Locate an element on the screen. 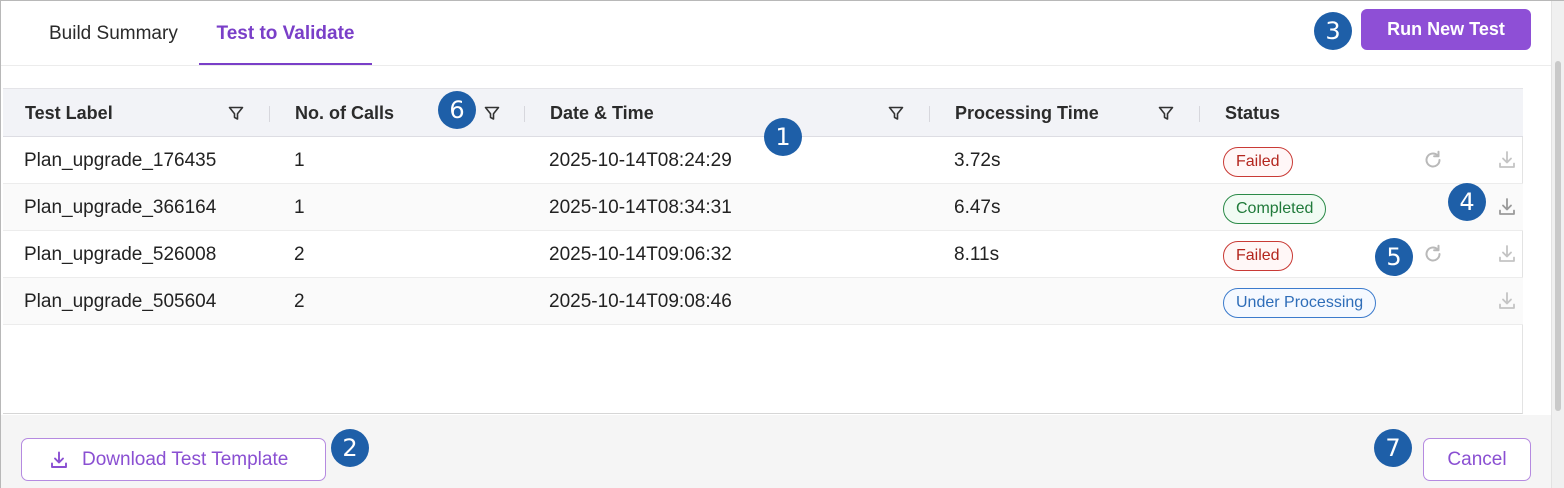 This screenshot has width=1564, height=488. callout-marker: 2 is located at coordinates (350, 448).